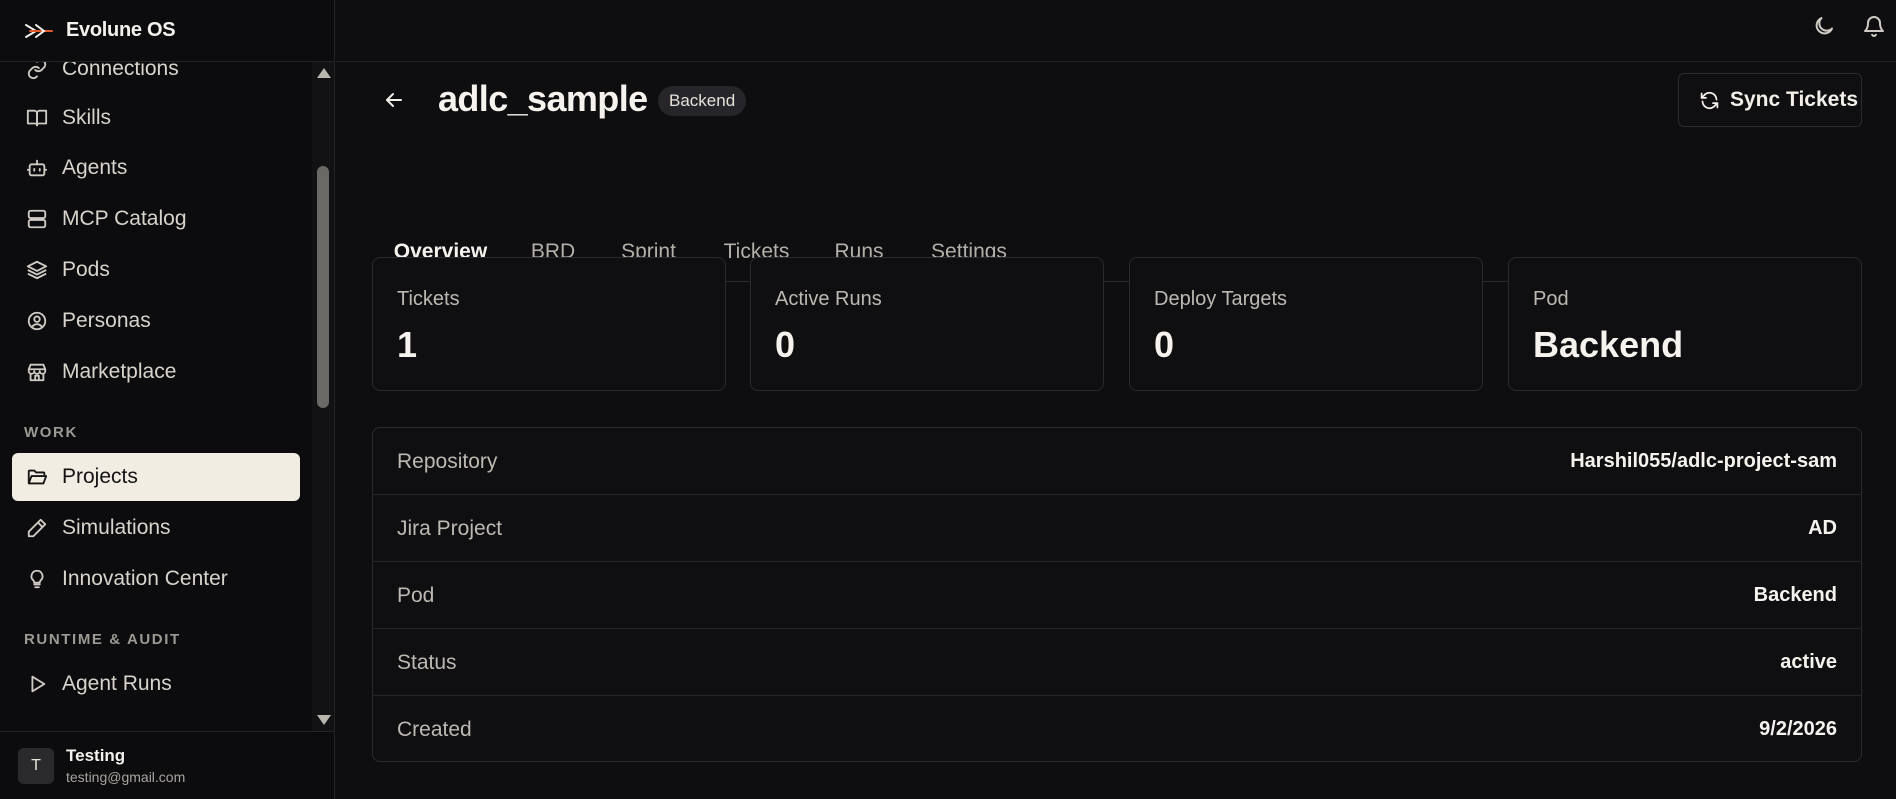 Image resolution: width=1896 pixels, height=799 pixels. What do you see at coordinates (125, 765) in the screenshot?
I see `user-info: Testing testing@gmail.com` at bounding box center [125, 765].